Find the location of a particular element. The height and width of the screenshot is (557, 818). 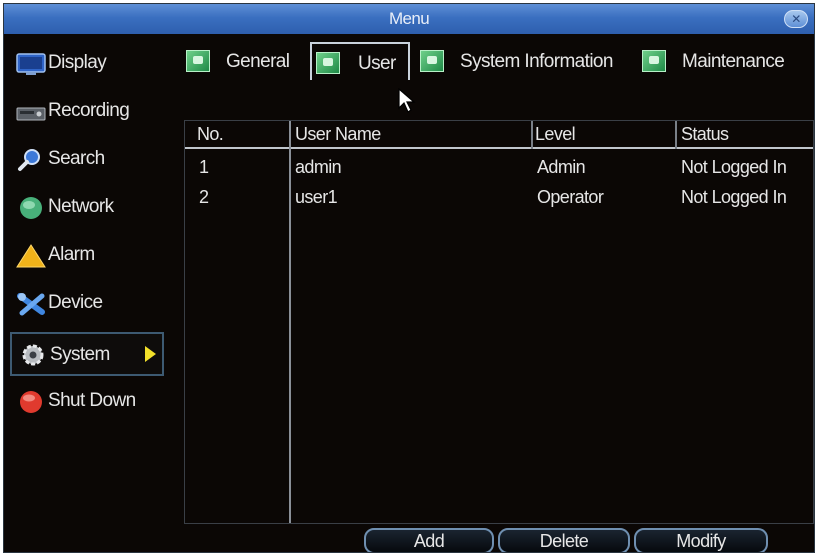

sidebar-item-label: Network is located at coordinates (81, 206).